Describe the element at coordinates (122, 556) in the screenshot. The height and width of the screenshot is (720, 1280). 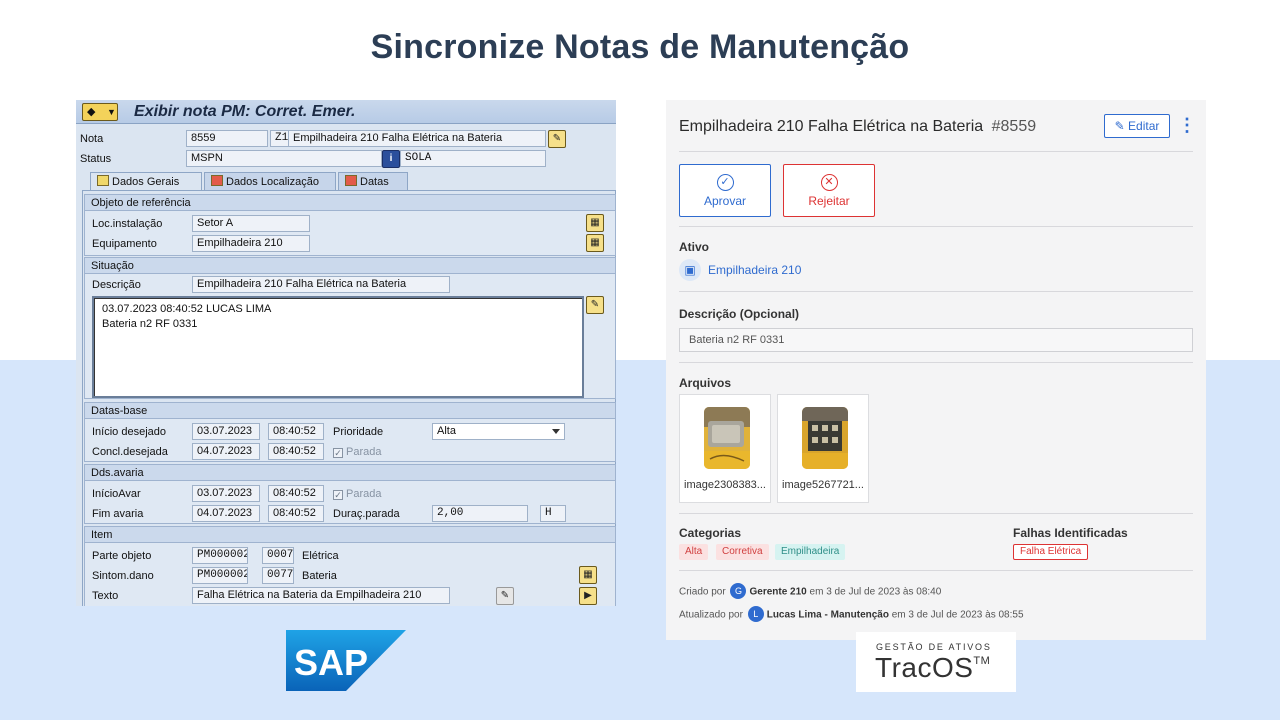
I see `parte-label: Parte objeto` at that location.